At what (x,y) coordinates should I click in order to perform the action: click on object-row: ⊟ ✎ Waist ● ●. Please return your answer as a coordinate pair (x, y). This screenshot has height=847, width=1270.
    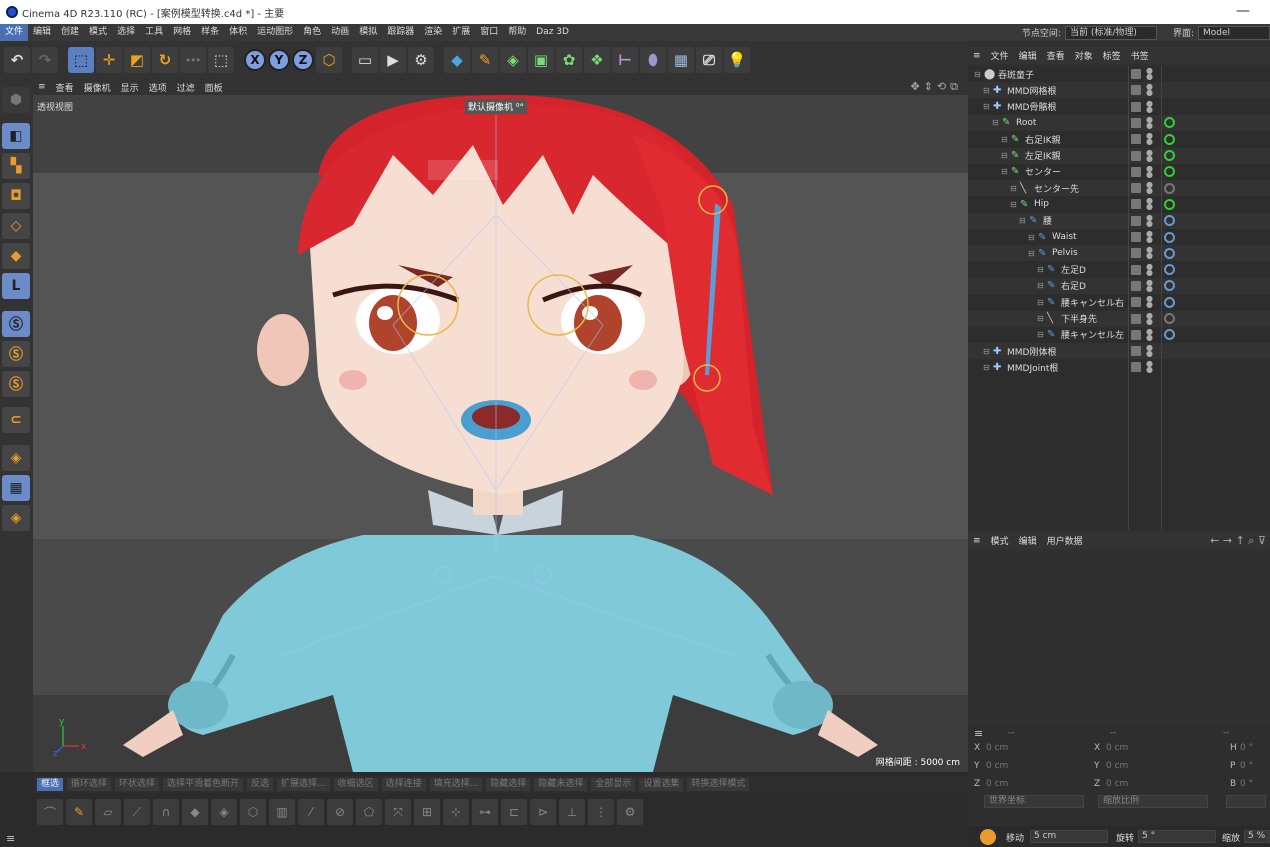
    Looking at the image, I should click on (1119, 237).